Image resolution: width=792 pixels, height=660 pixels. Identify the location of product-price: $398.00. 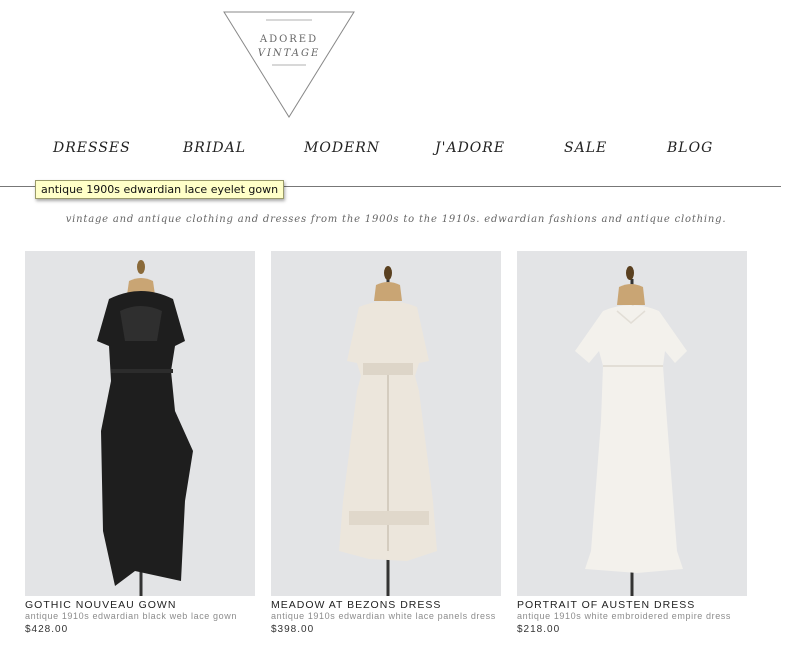
(293, 629).